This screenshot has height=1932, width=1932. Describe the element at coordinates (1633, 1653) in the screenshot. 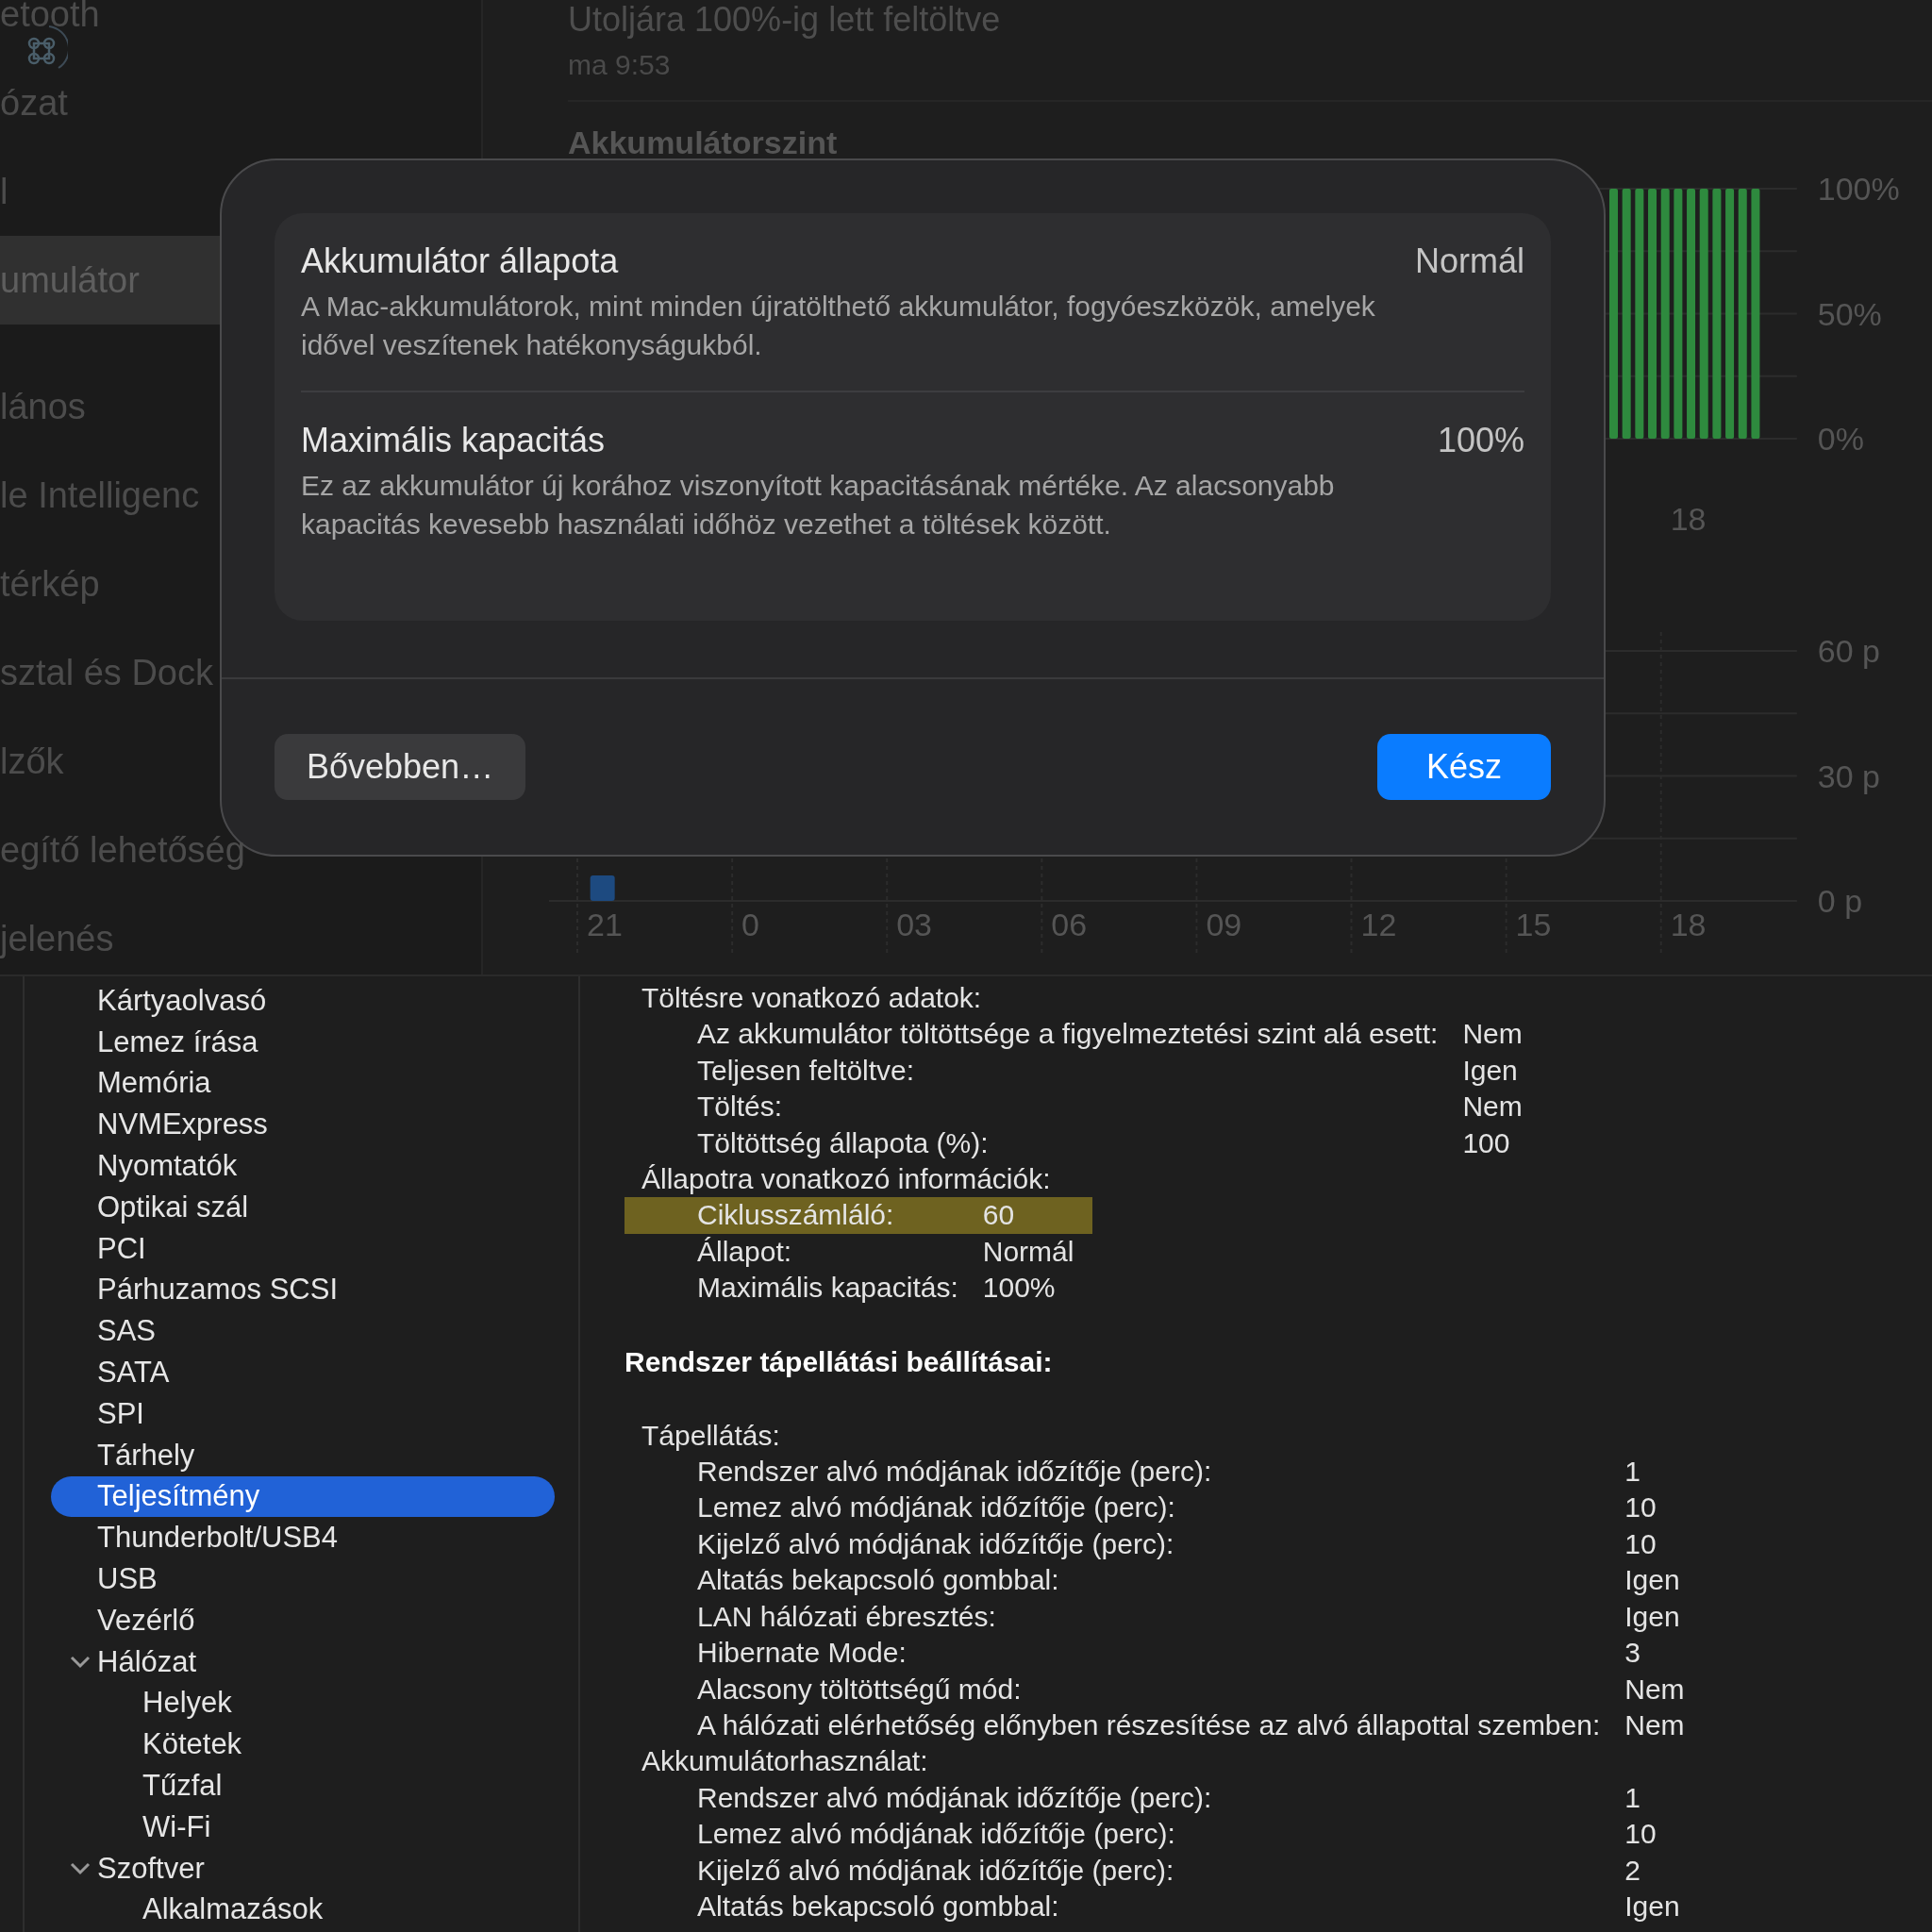

I see `property-value: 3` at that location.